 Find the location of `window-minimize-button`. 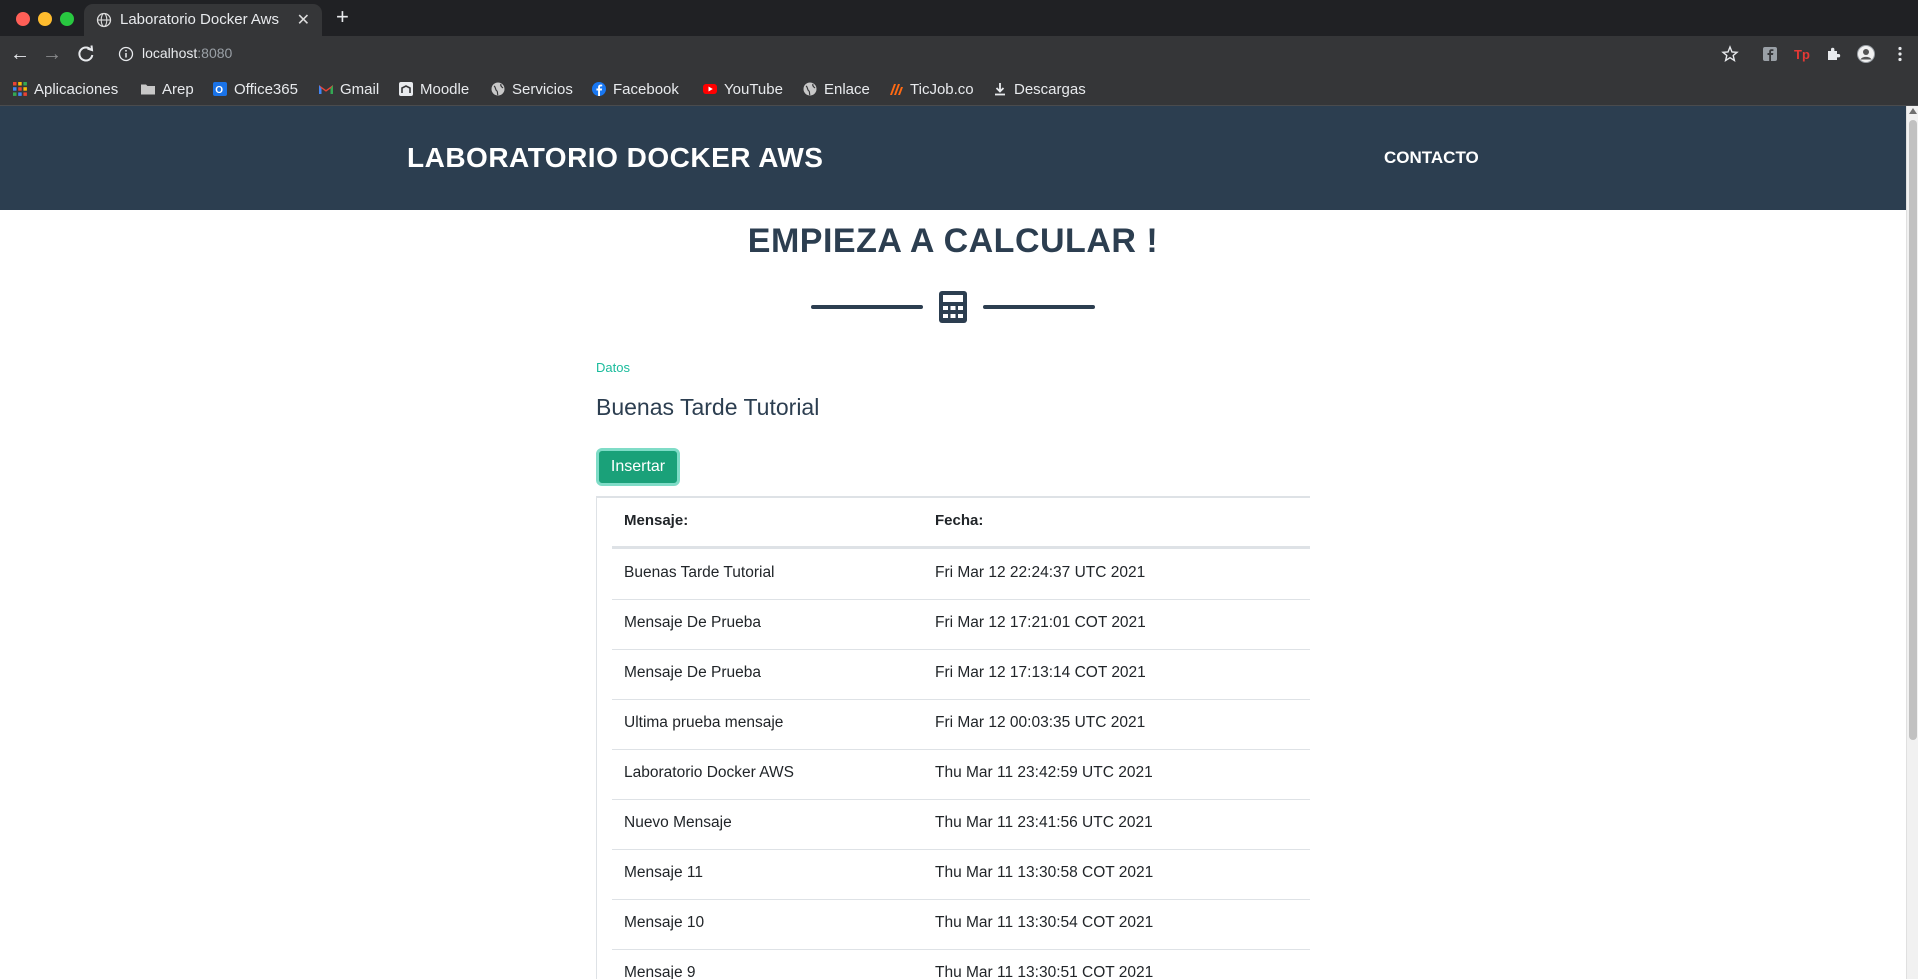

window-minimize-button is located at coordinates (45, 19).